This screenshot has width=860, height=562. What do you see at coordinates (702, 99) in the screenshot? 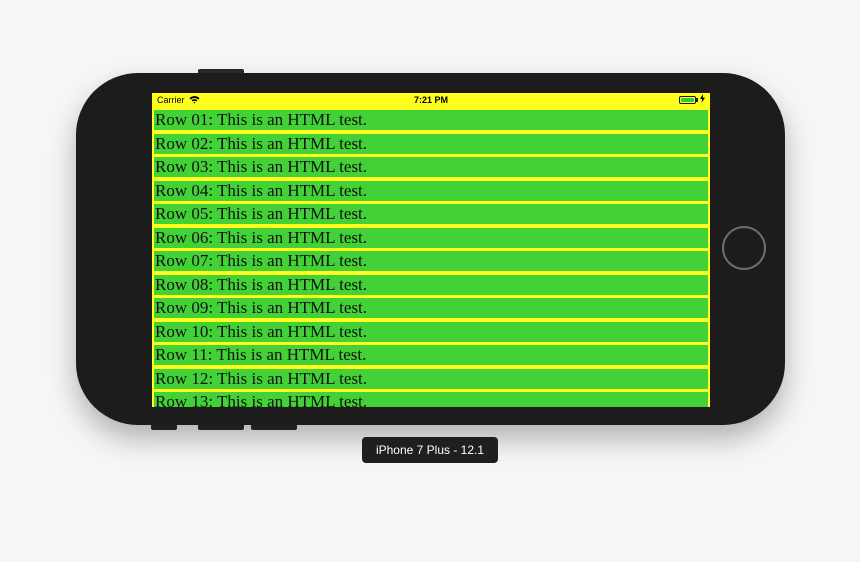
I see `lightning-bolt-icon` at bounding box center [702, 99].